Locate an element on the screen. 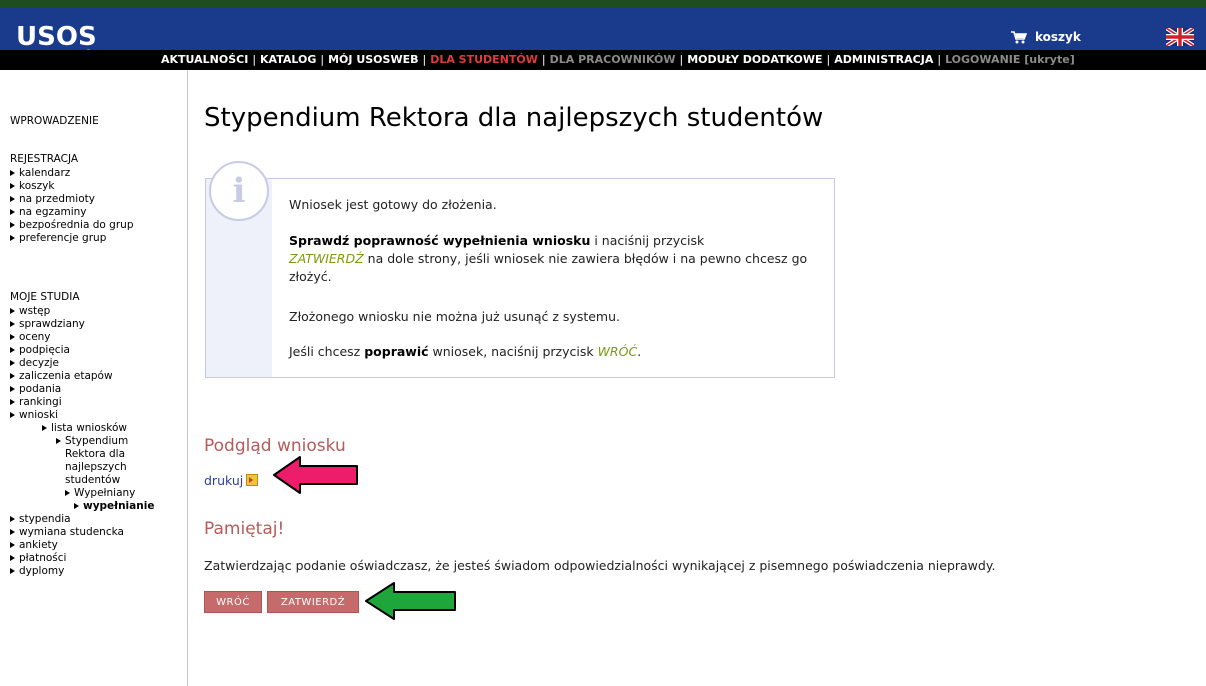 This screenshot has height=686, width=1206. nav-administracja: ADMINISTRACJA is located at coordinates (883, 59).